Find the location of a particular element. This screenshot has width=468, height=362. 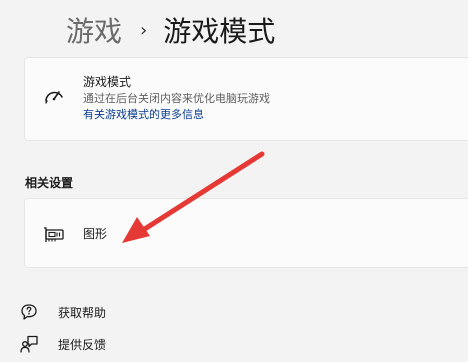

breadcrumb-parent: 游戏 is located at coordinates (94, 32).